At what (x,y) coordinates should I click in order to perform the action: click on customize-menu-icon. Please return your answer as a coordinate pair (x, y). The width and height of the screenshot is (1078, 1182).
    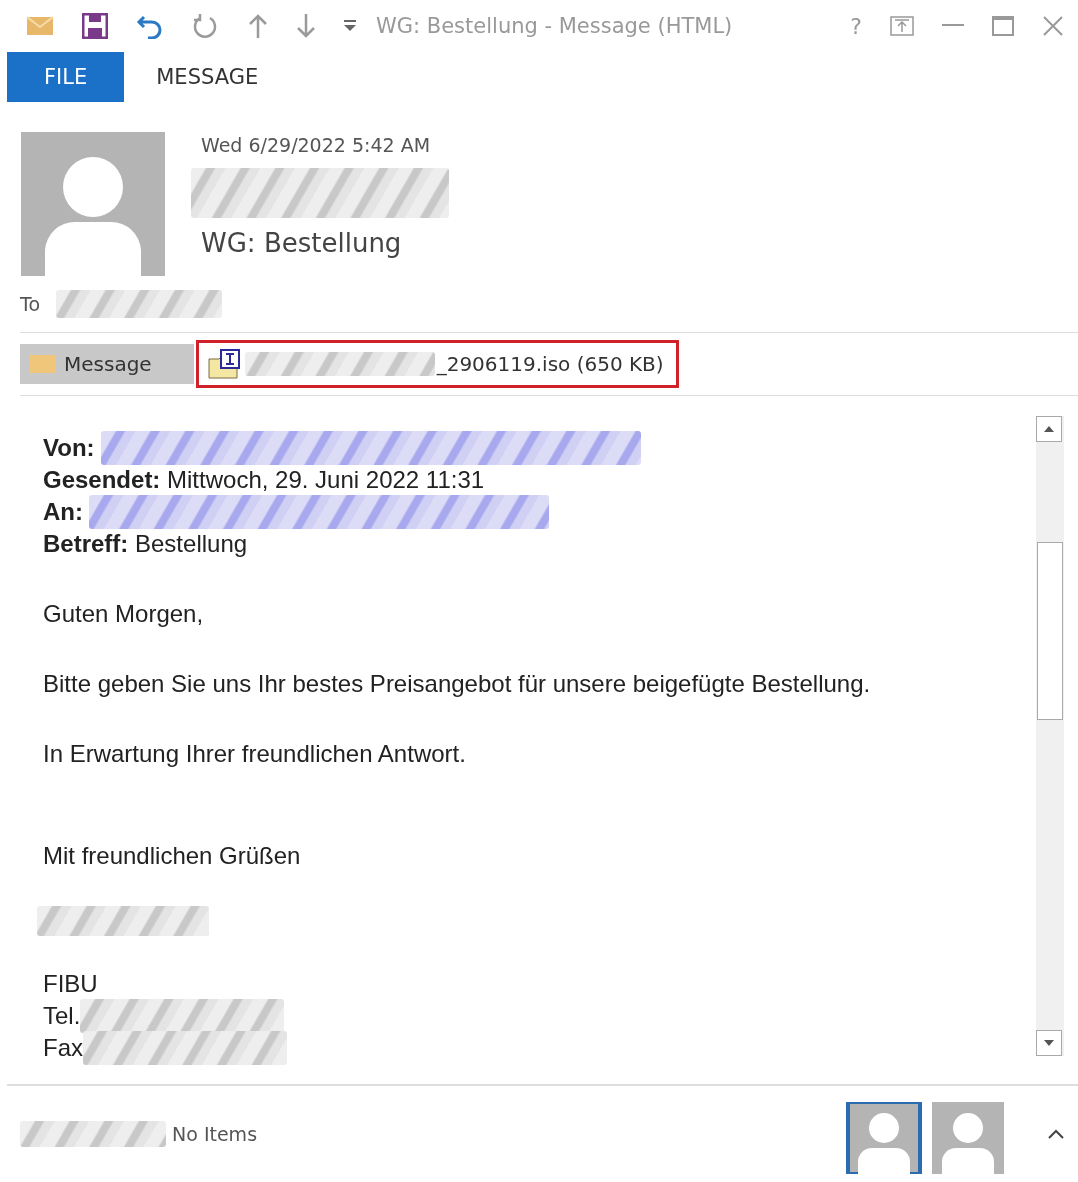
    Looking at the image, I should click on (350, 26).